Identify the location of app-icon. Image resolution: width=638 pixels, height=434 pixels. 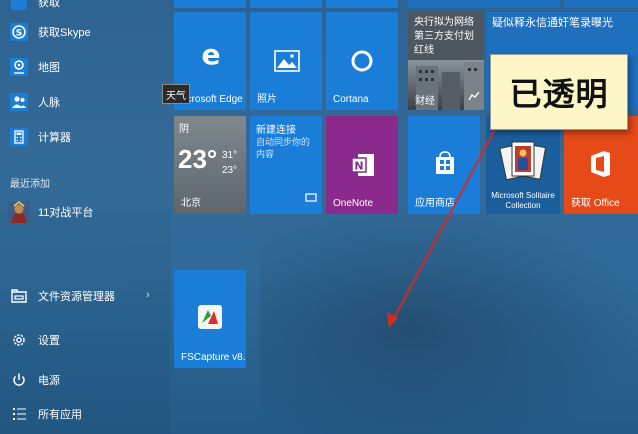
(19, 6).